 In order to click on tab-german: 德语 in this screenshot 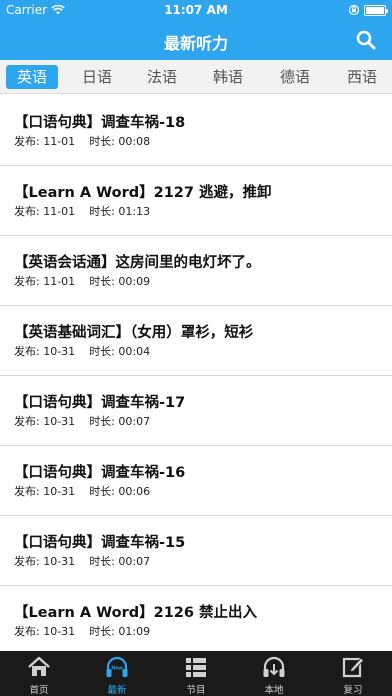, I will do `click(295, 77)`.